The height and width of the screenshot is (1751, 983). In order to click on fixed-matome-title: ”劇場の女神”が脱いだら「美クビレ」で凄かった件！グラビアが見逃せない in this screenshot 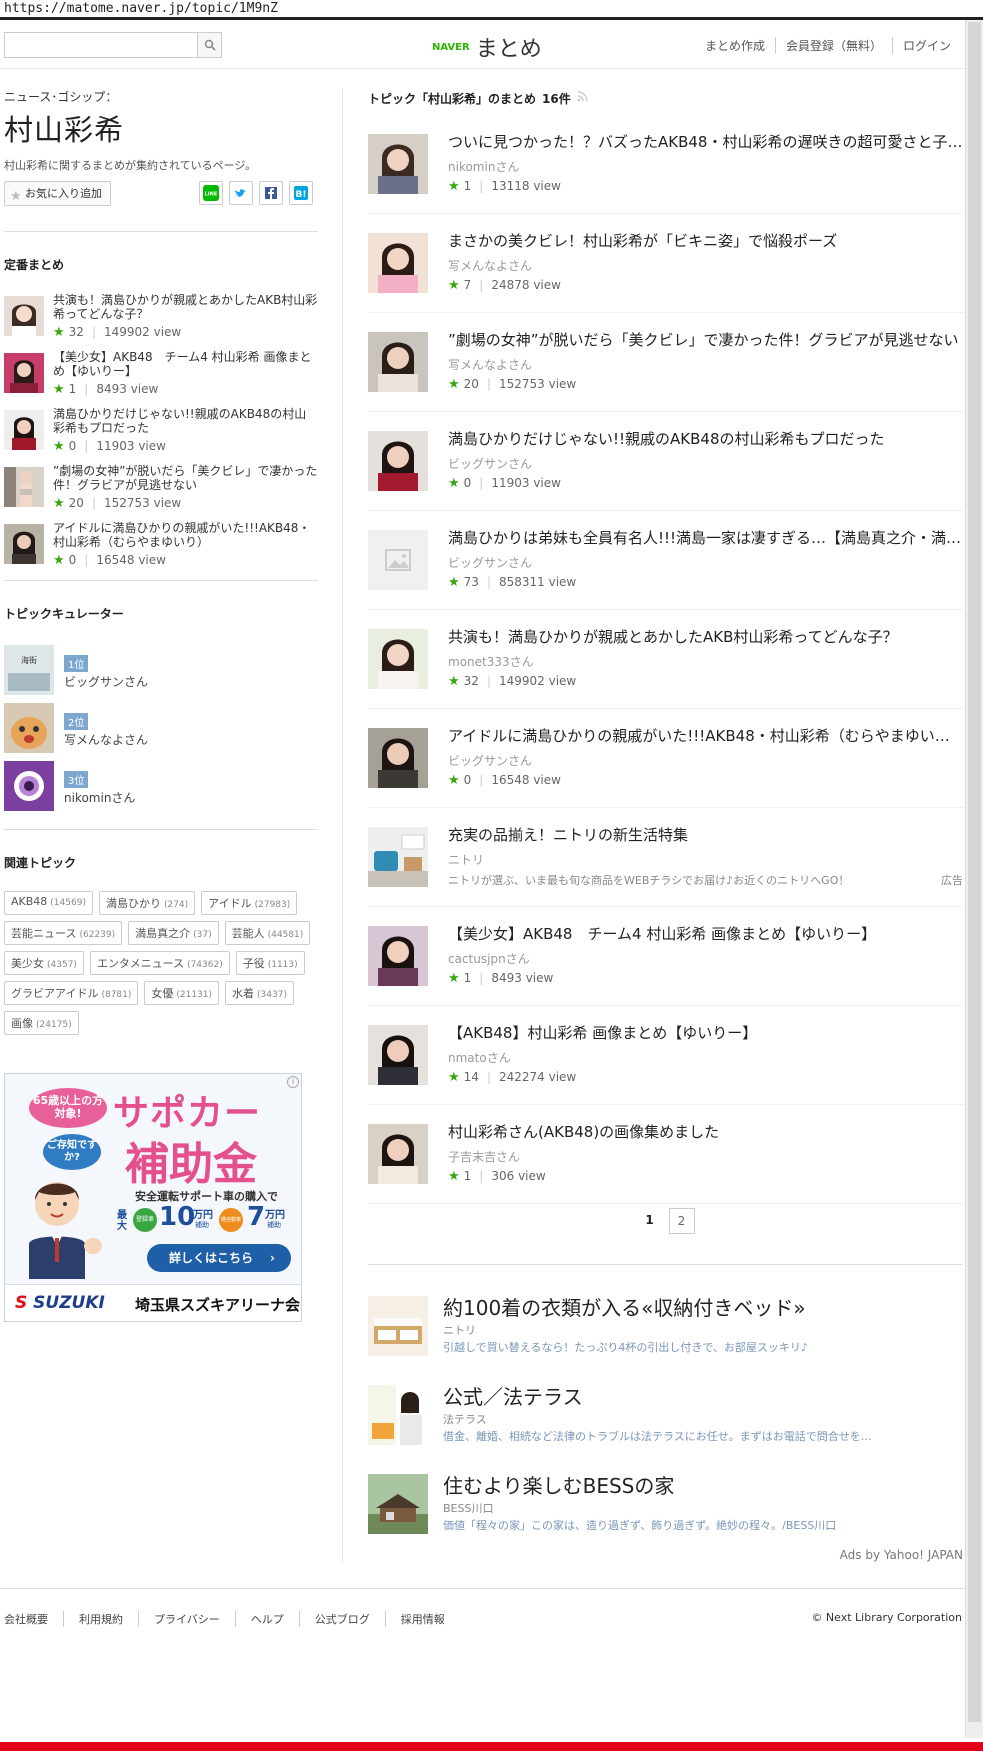, I will do `click(185, 478)`.